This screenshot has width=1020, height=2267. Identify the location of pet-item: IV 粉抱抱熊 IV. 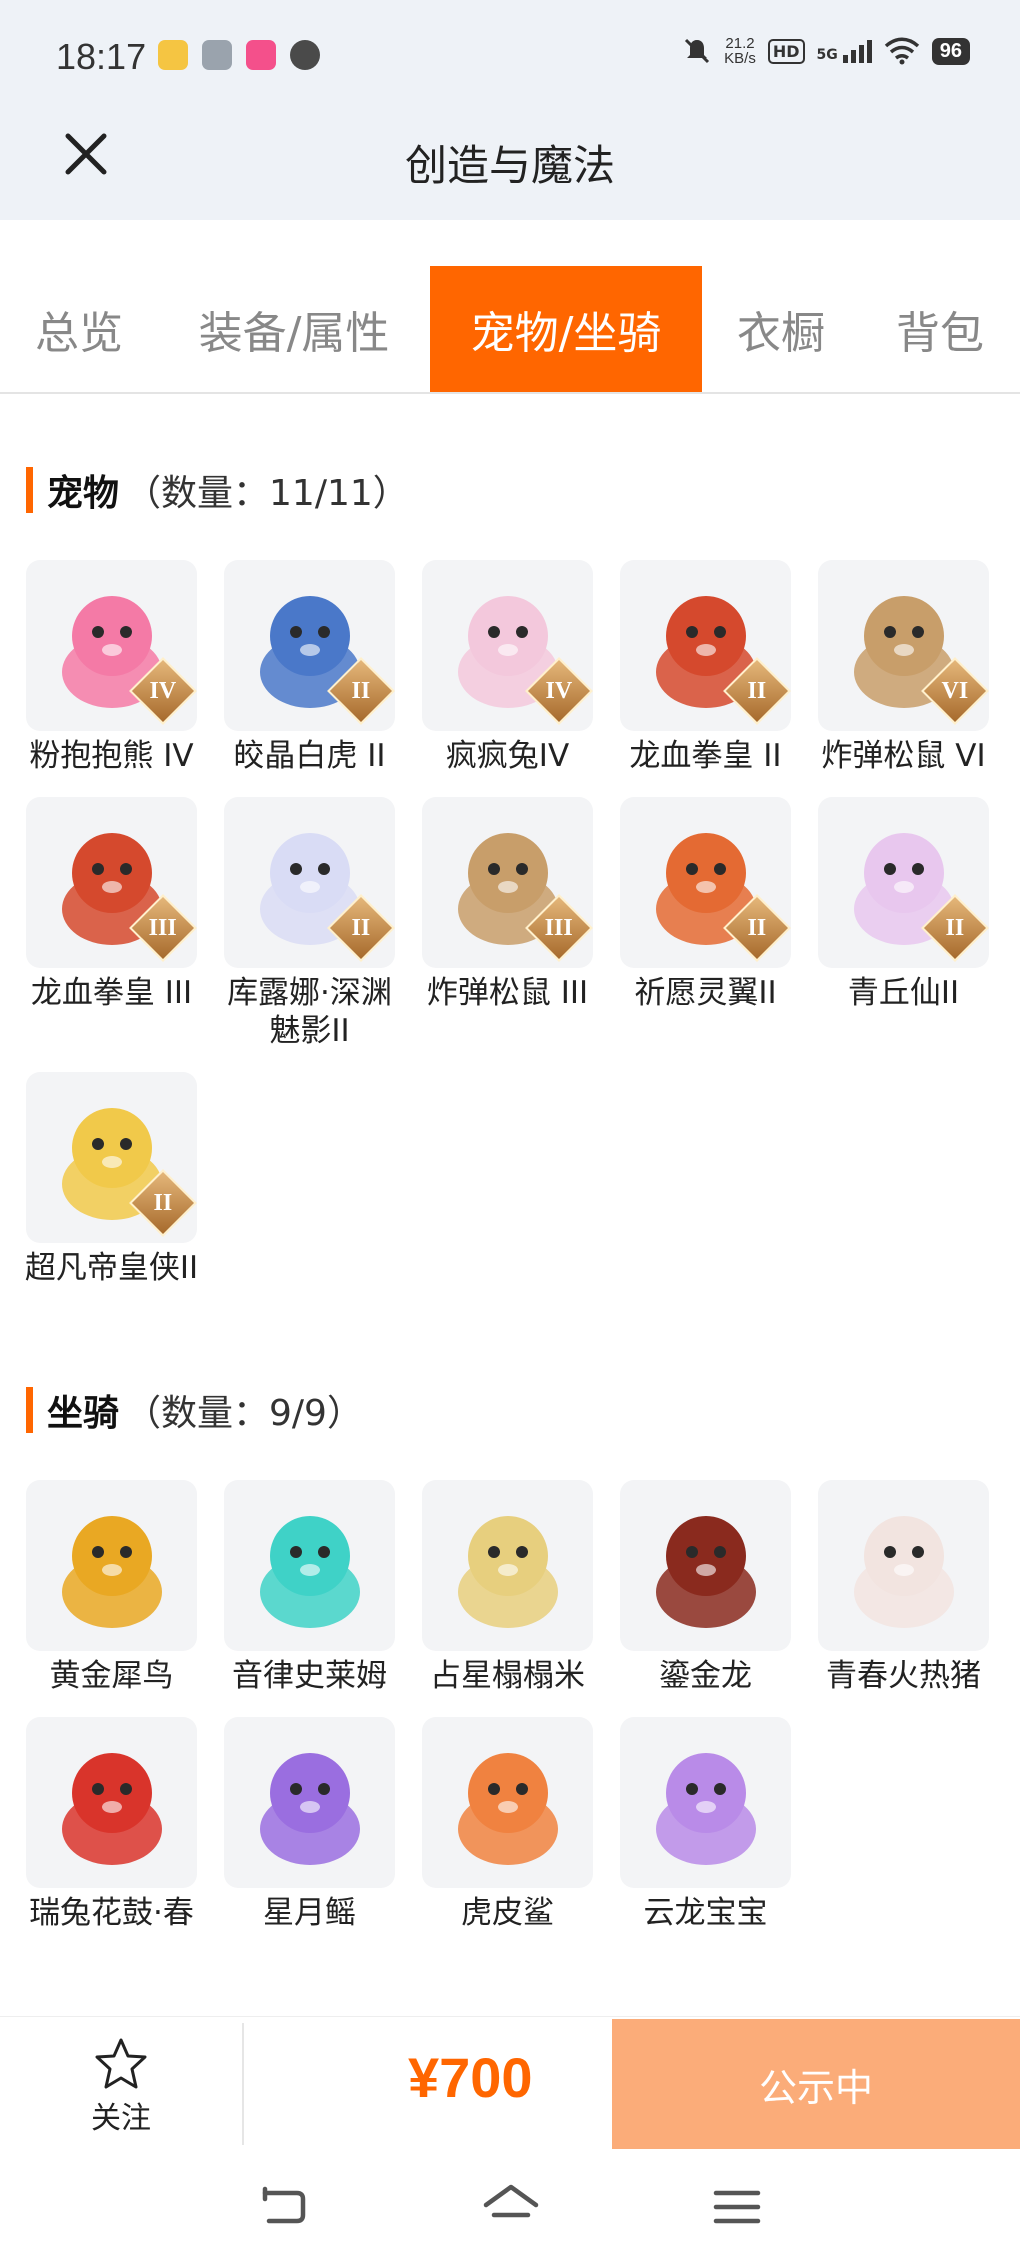
(111, 667).